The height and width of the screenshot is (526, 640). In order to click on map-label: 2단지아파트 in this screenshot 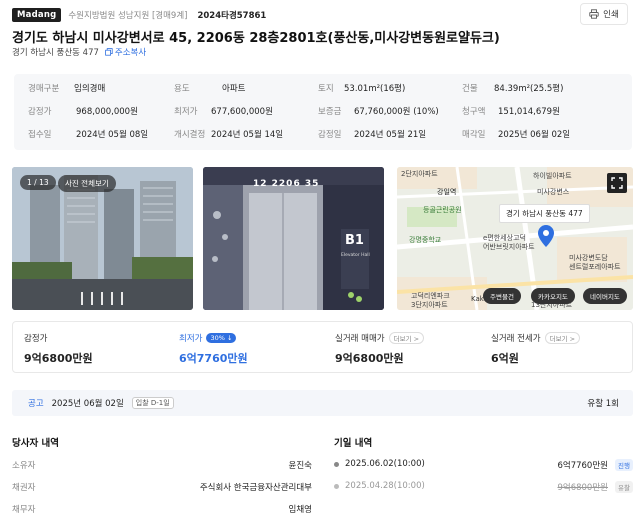, I will do `click(419, 174)`.